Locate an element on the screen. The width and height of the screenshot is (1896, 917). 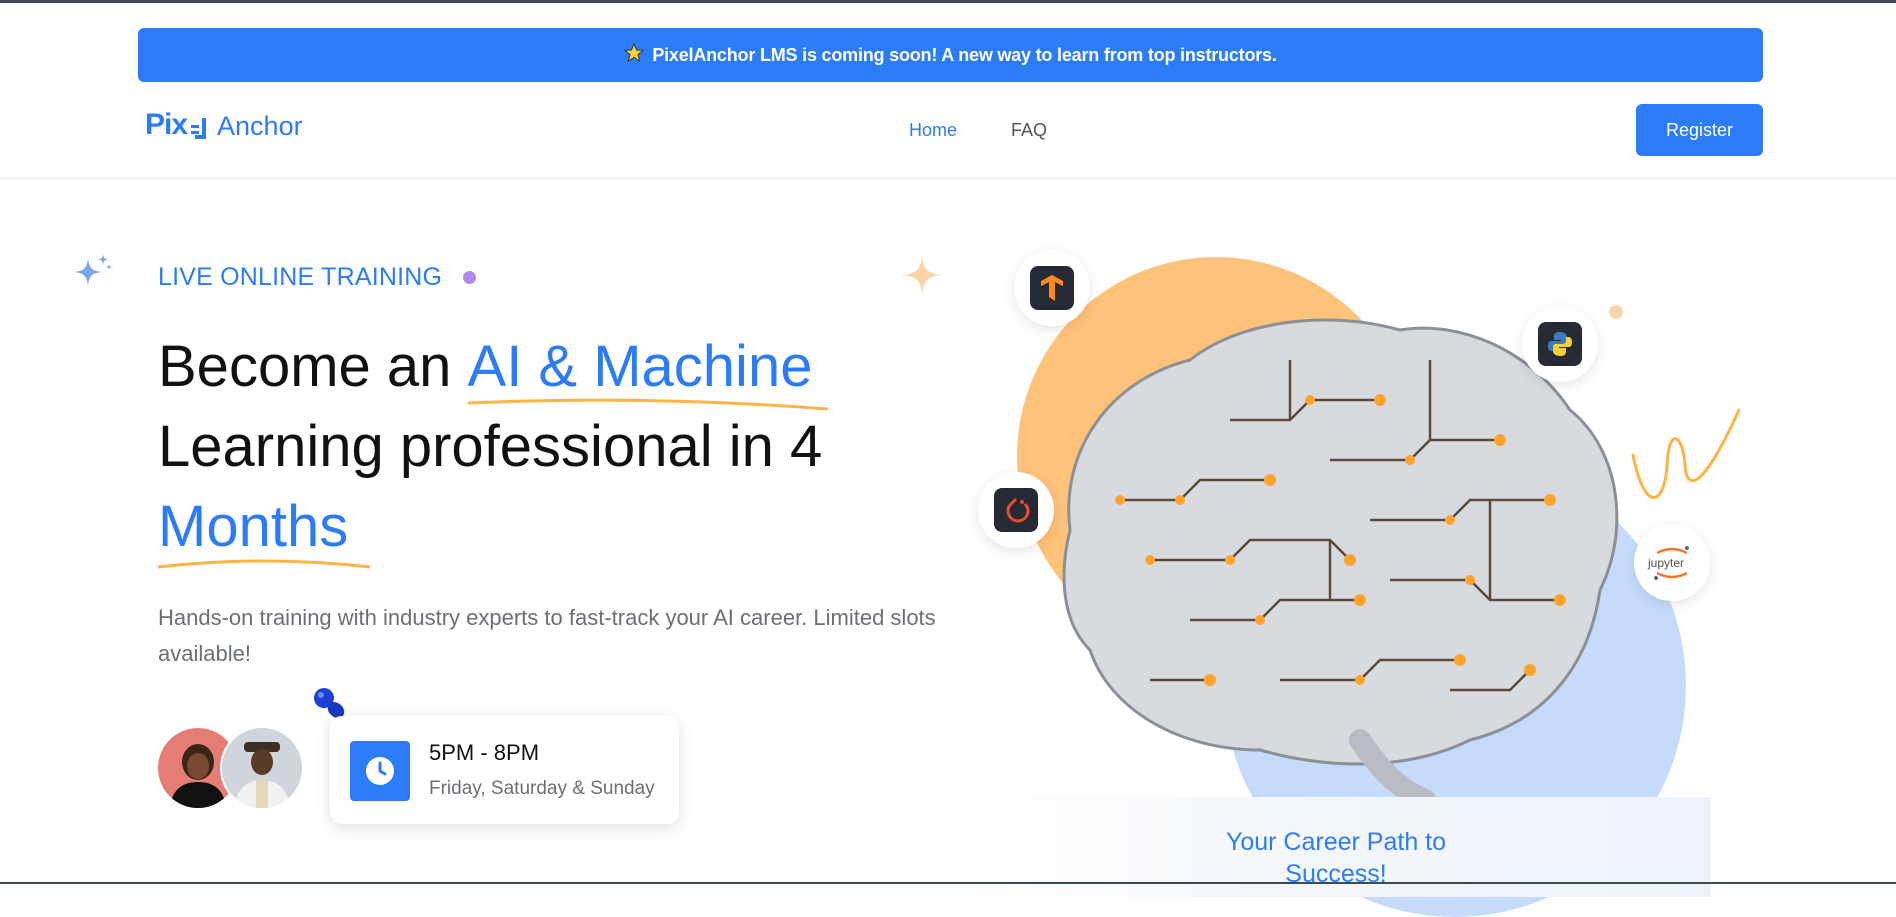
logo-secondary-text: Anchor is located at coordinates (260, 126).